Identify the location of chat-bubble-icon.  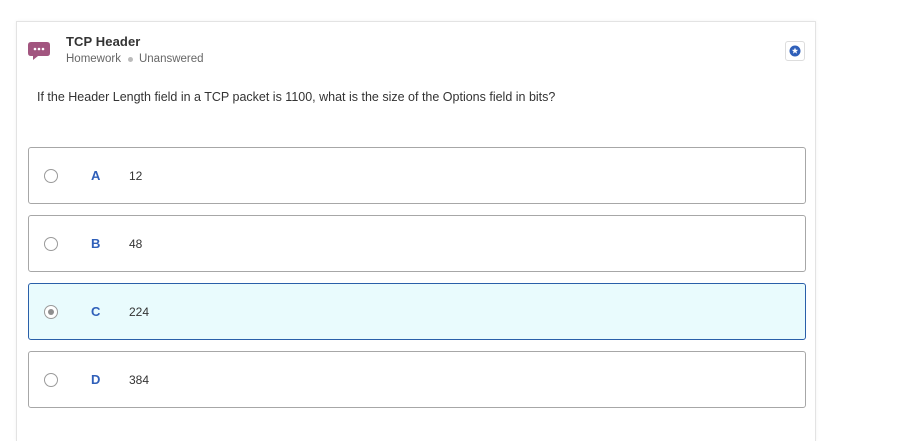
(39, 51).